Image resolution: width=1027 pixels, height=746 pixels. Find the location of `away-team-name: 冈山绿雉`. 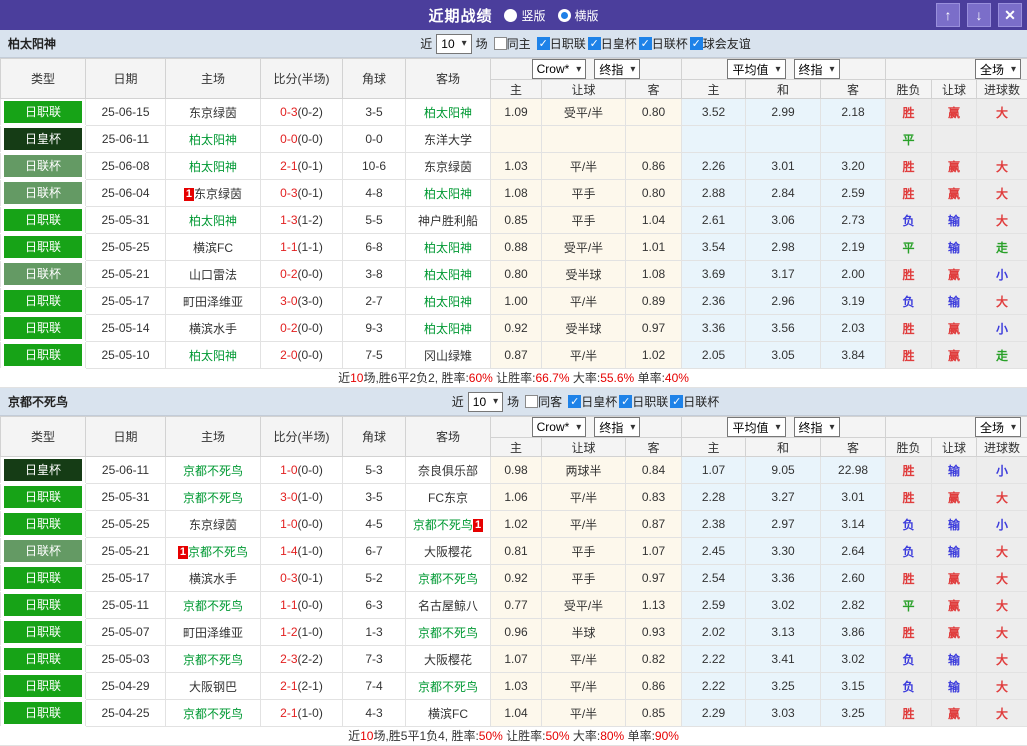

away-team-name: 冈山绿雉 is located at coordinates (448, 356).